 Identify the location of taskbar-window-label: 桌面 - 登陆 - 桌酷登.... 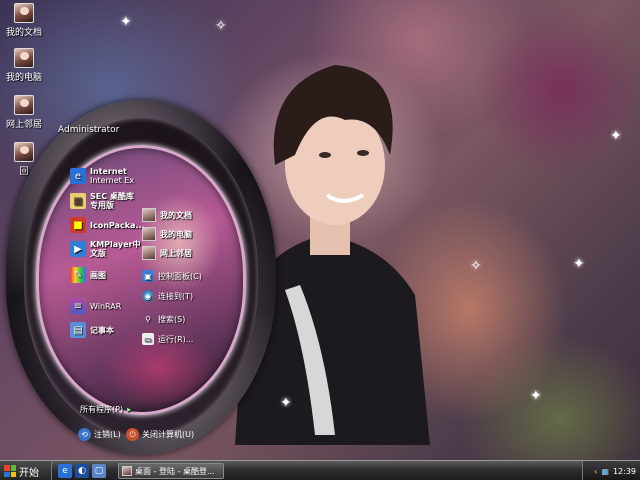
(175, 471).